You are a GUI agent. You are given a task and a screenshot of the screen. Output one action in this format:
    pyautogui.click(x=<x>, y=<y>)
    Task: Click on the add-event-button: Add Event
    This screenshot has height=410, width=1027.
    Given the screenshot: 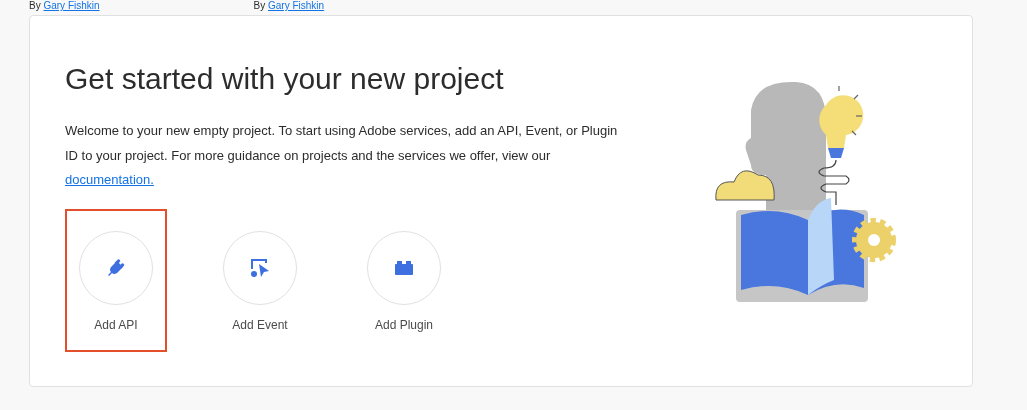 What is the action you would take?
    pyautogui.click(x=260, y=290)
    